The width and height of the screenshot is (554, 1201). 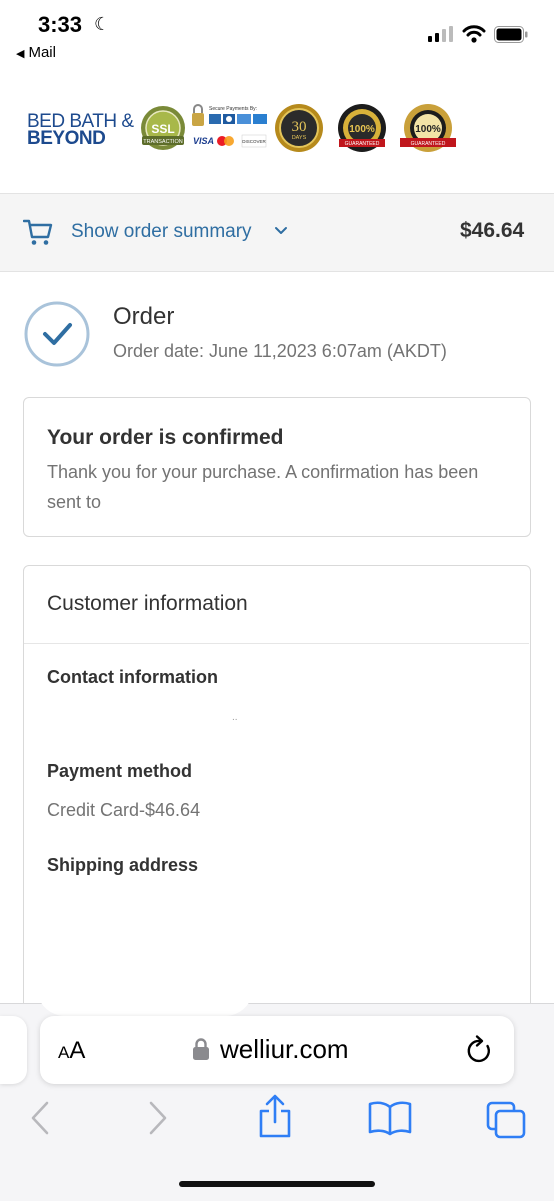 I want to click on share-icon, so click(x=275, y=1117).